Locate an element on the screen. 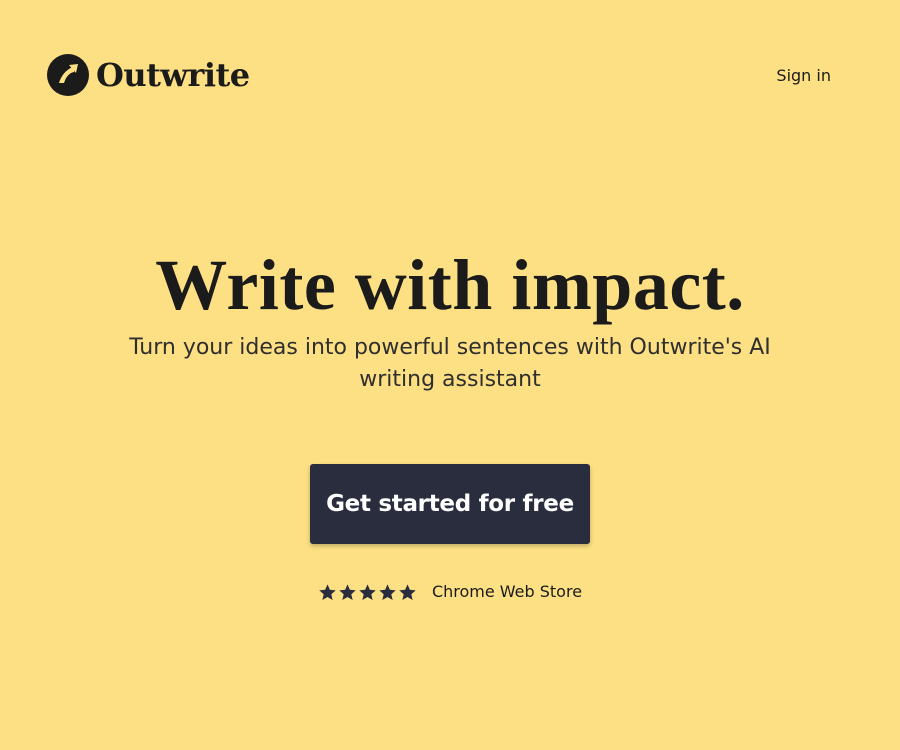 The height and width of the screenshot is (750, 900). get-started-button: Get started for free is located at coordinates (450, 504).